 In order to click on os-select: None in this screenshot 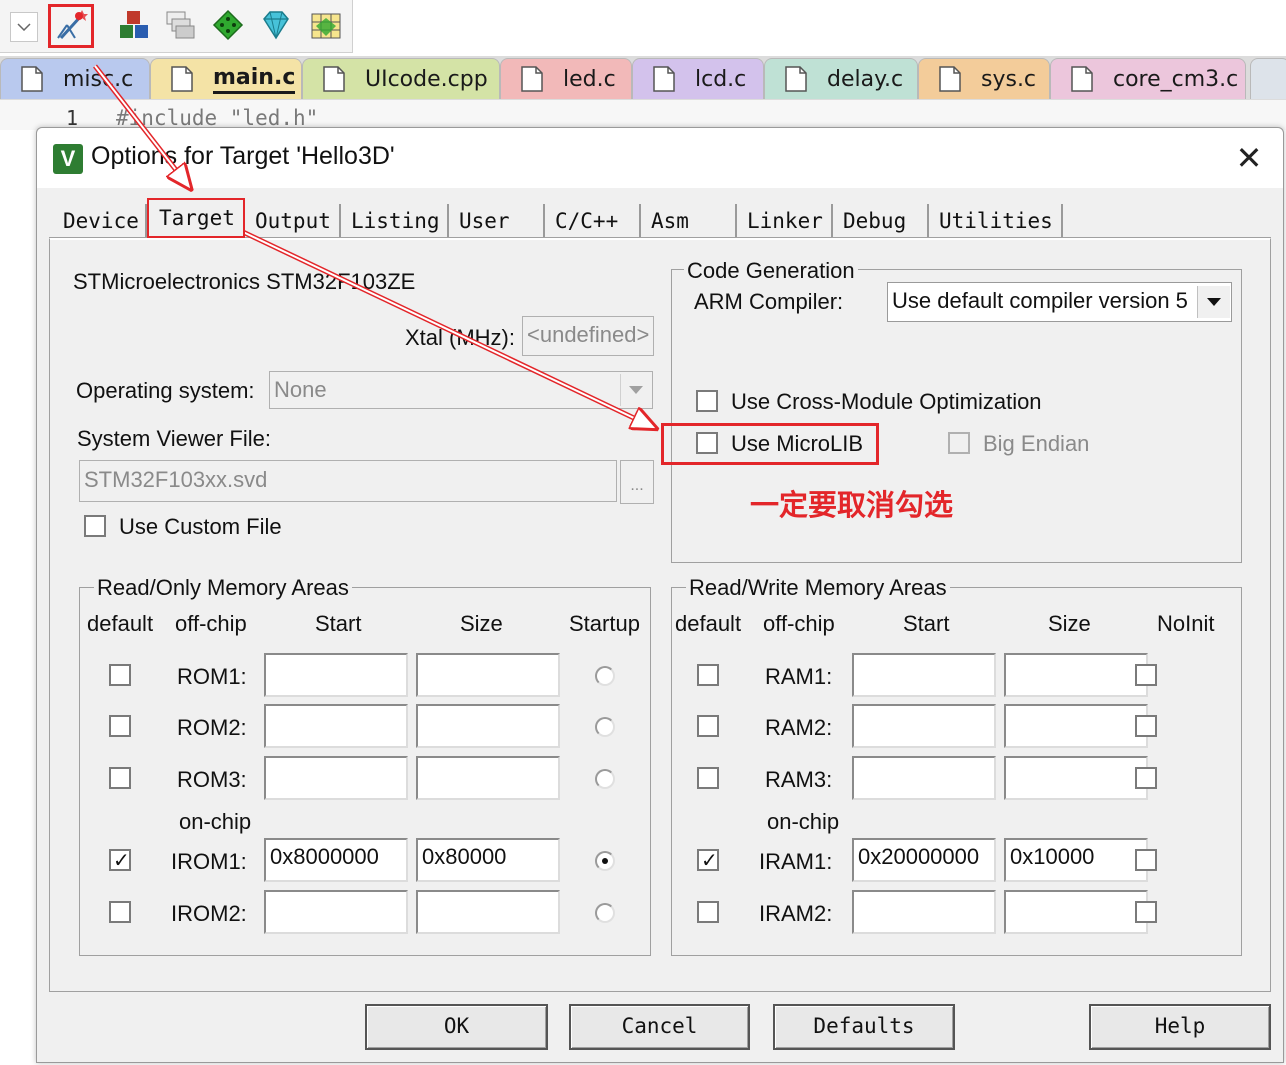, I will do `click(461, 390)`.